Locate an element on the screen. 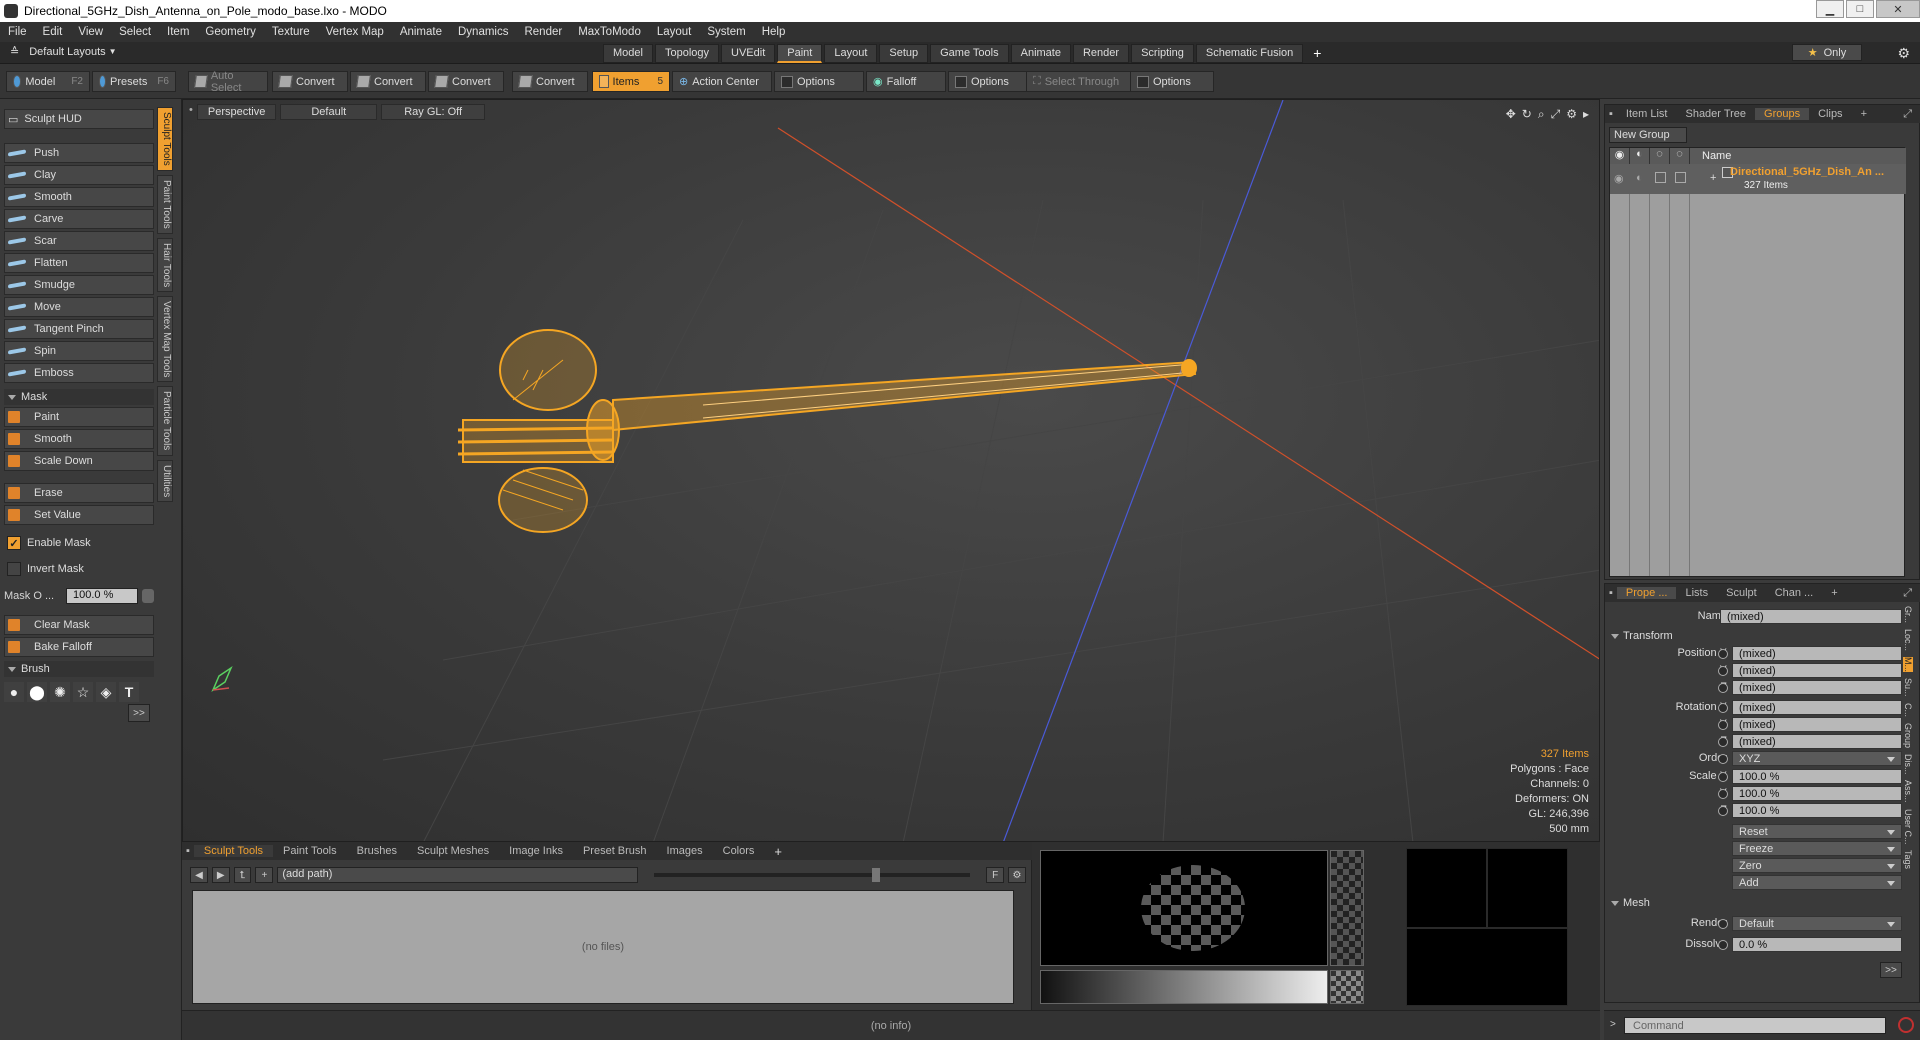  mask-opacity-field: 100.0 % is located at coordinates (102, 596).